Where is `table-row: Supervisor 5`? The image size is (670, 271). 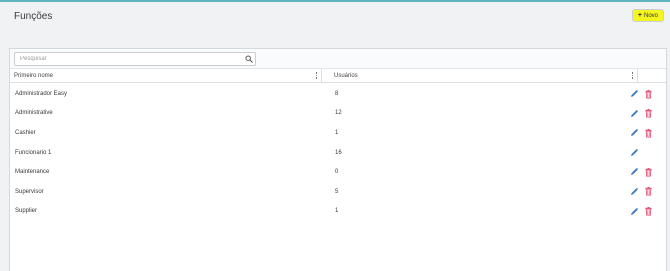
table-row: Supervisor 5 is located at coordinates (338, 192).